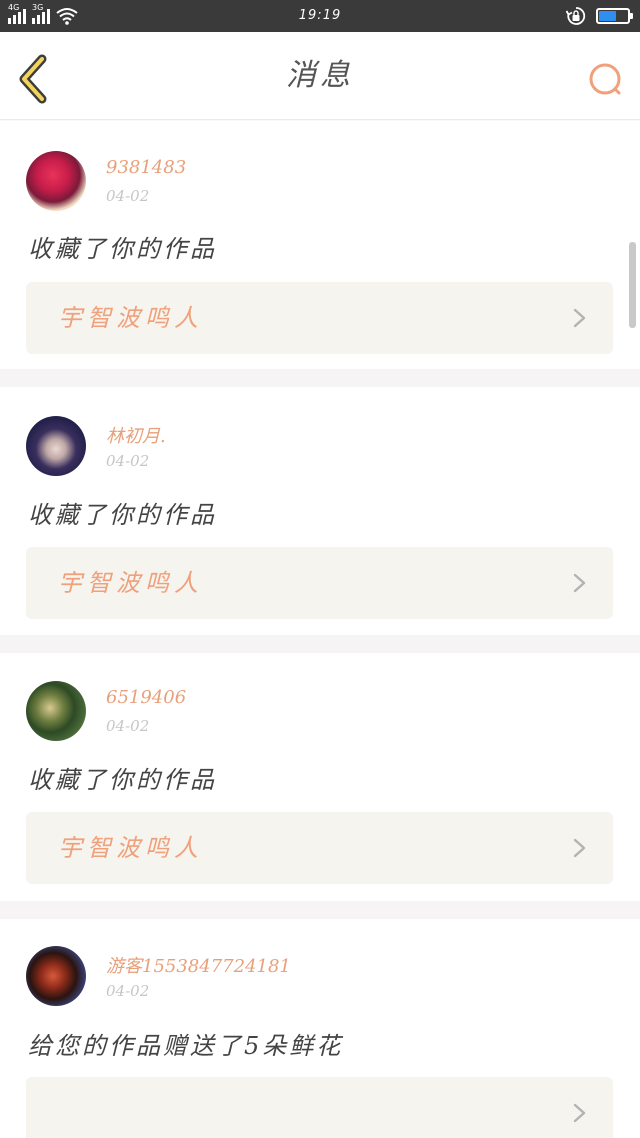  I want to click on username: 游客1553847724181, so click(198, 965).